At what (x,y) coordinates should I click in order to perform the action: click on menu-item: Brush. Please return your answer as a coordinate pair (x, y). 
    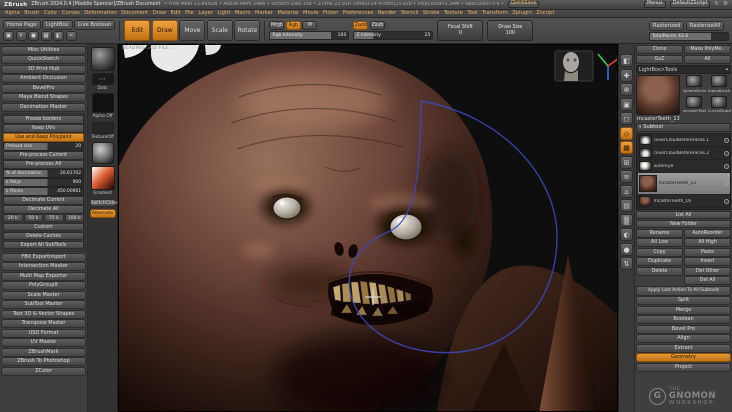
    Looking at the image, I should click on (31, 13).